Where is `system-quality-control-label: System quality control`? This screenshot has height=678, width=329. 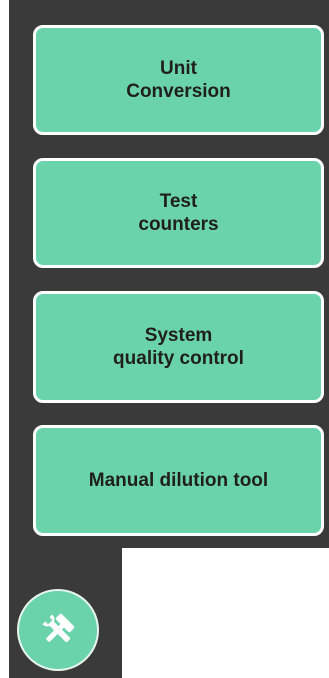
system-quality-control-label: System quality control is located at coordinates (178, 347).